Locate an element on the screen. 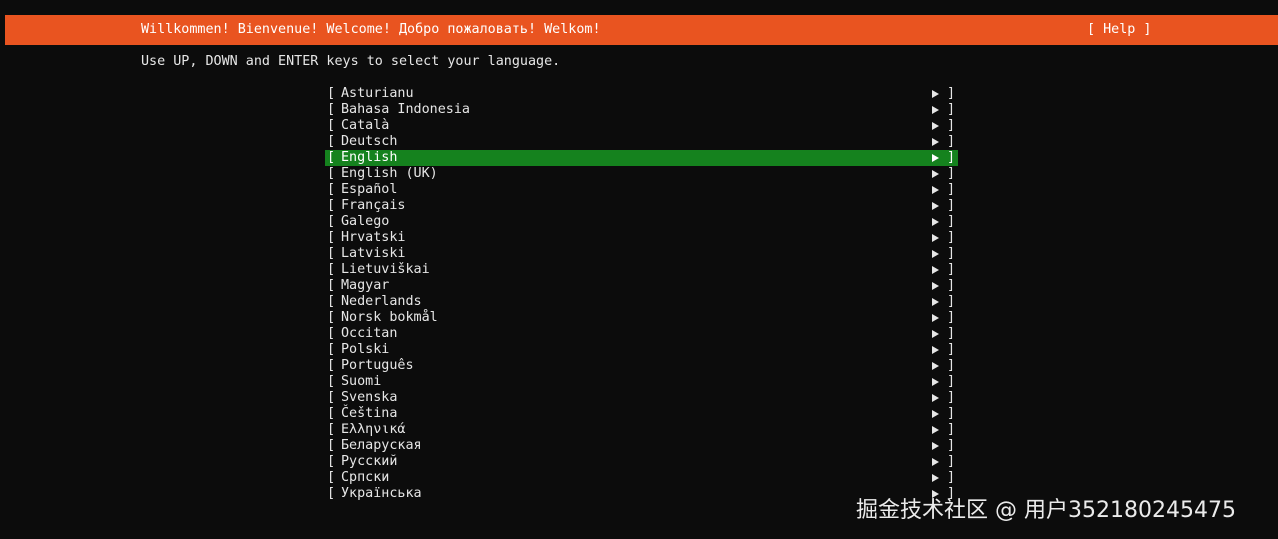 Image resolution: width=1278 pixels, height=539 pixels. language-label: Galego is located at coordinates (365, 221).